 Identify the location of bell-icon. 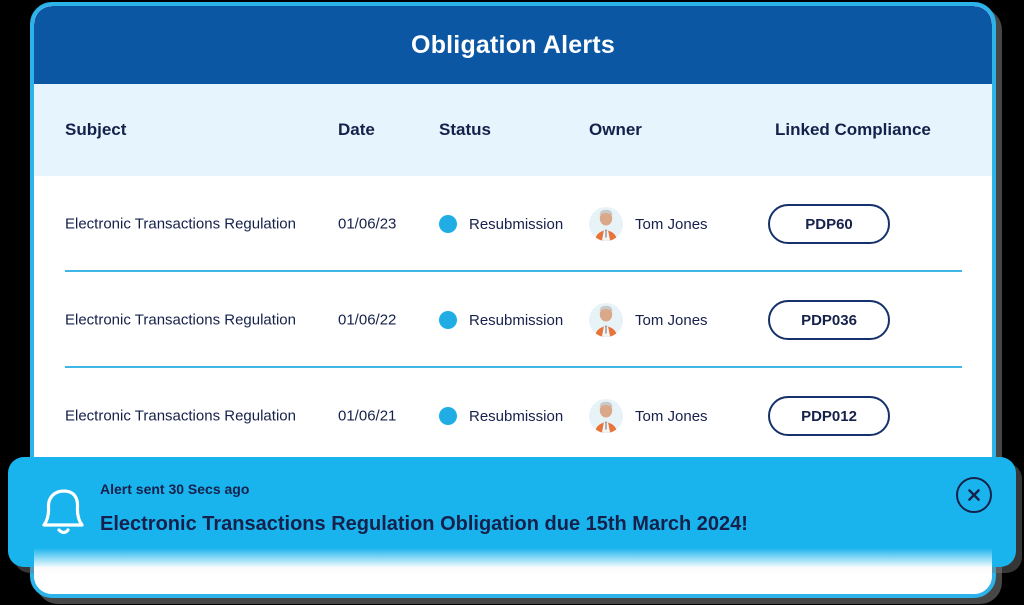
(64, 513).